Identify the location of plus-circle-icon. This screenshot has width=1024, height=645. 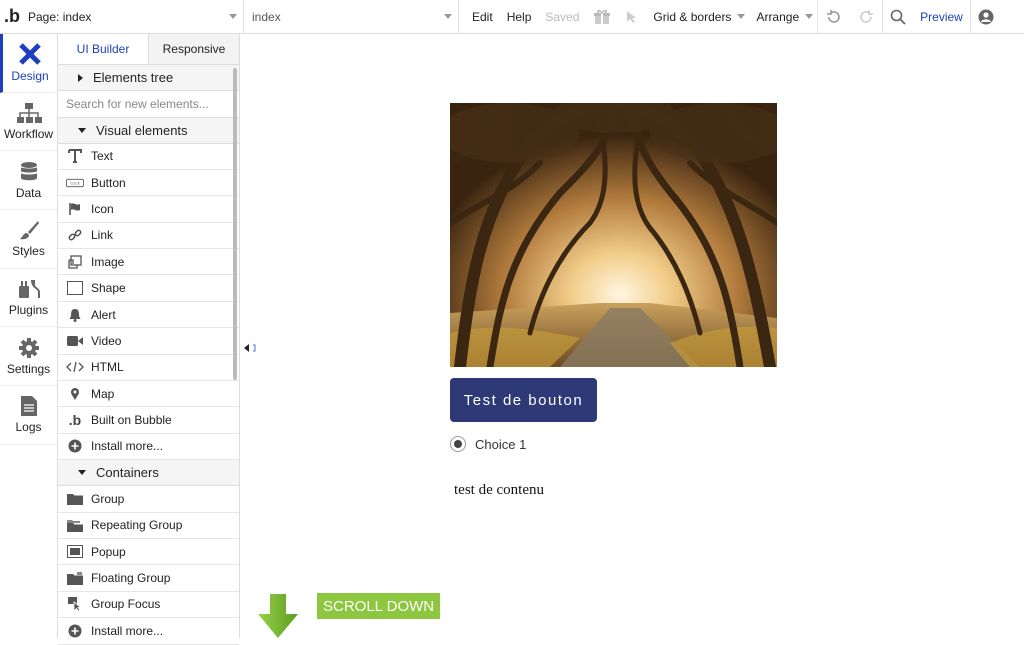
(75, 631).